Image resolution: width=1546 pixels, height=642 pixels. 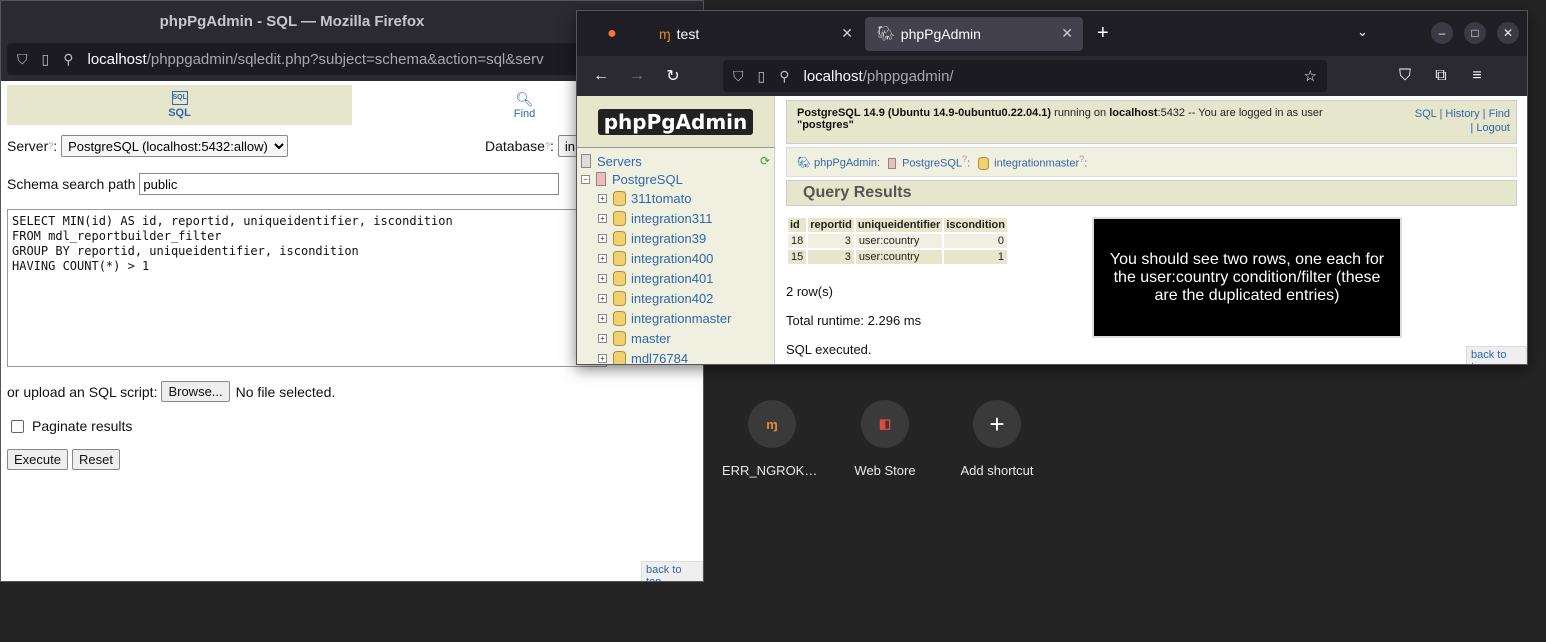 I want to click on menu-icon: ≡, so click(x=1477, y=76).